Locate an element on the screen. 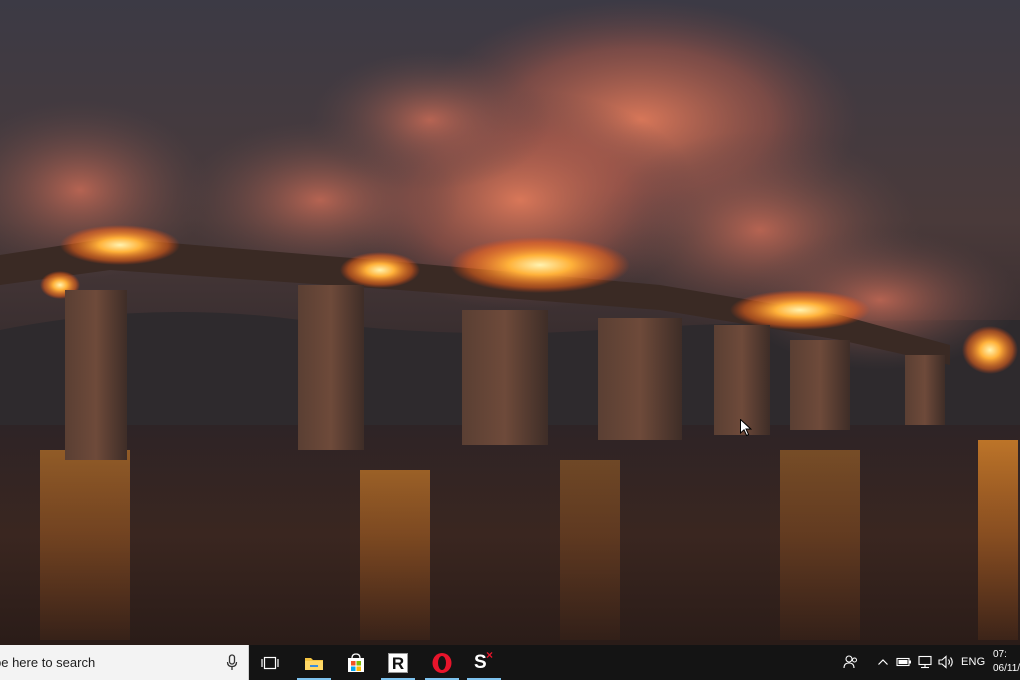 The image size is (1020, 680). search-placeholder: be here to search is located at coordinates (48, 662).